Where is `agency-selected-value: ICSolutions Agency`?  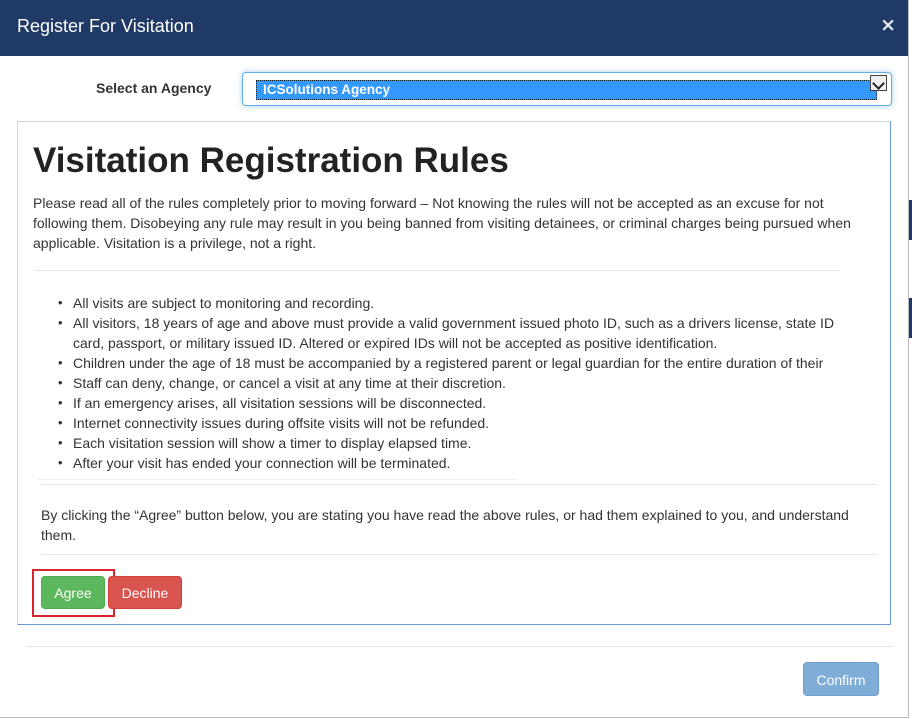
agency-selected-value: ICSolutions Agency is located at coordinates (327, 89).